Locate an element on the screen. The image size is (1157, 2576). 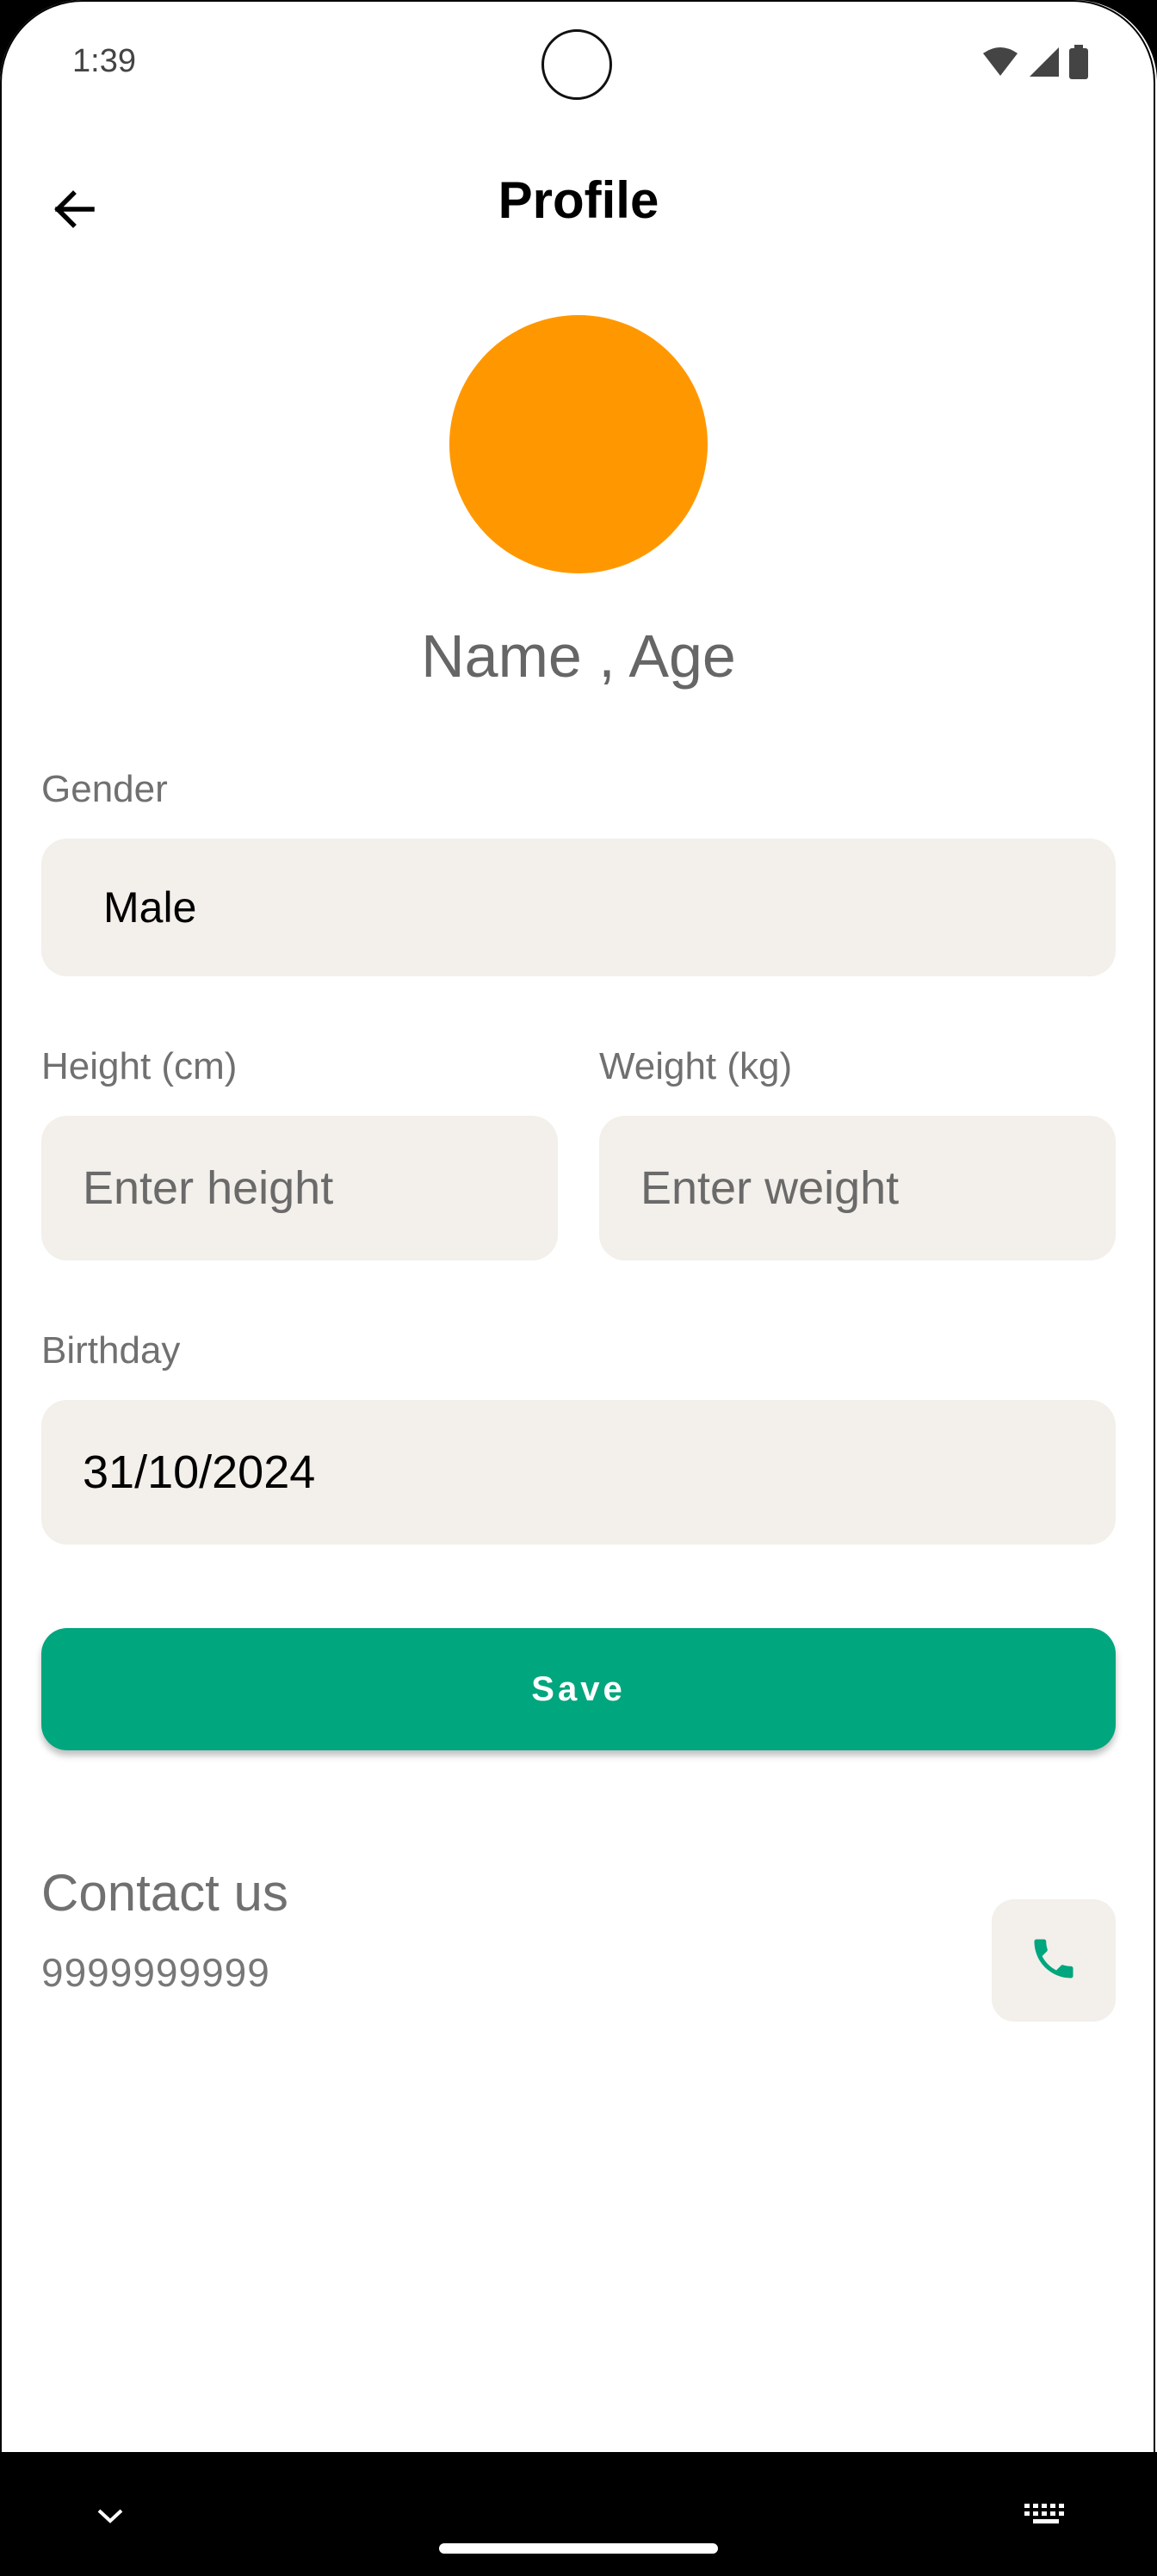
signal-icon is located at coordinates (1045, 64).